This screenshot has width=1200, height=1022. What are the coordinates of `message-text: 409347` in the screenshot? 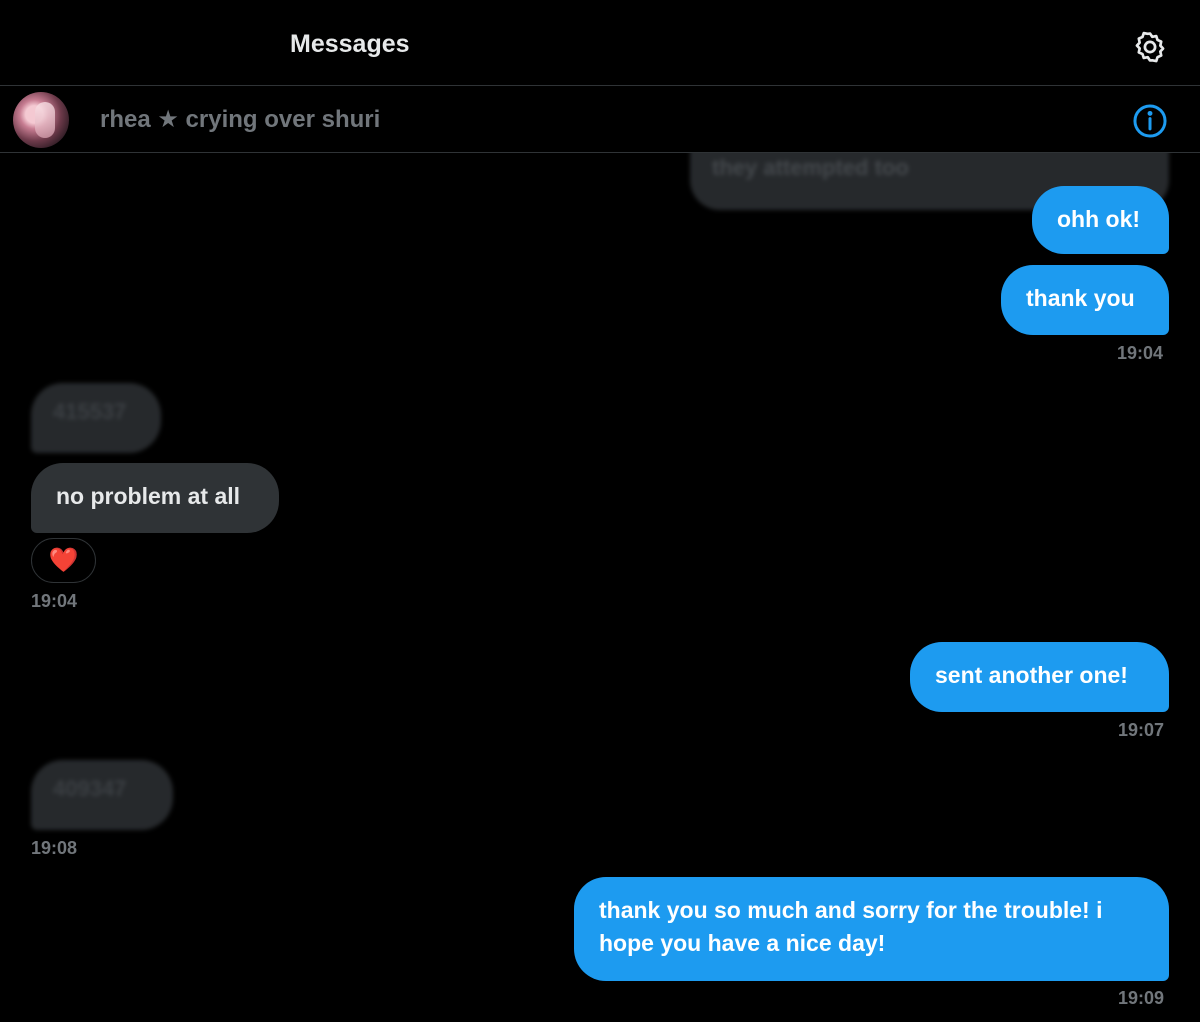 It's located at (90, 788).